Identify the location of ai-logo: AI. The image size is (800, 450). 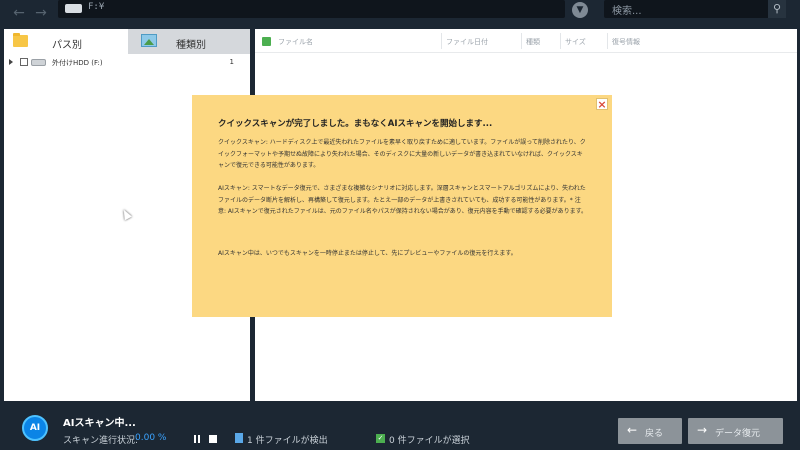
(35, 428).